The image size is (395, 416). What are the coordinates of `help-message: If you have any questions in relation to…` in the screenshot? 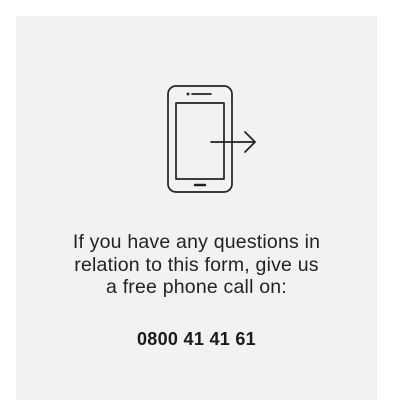 It's located at (196, 265).